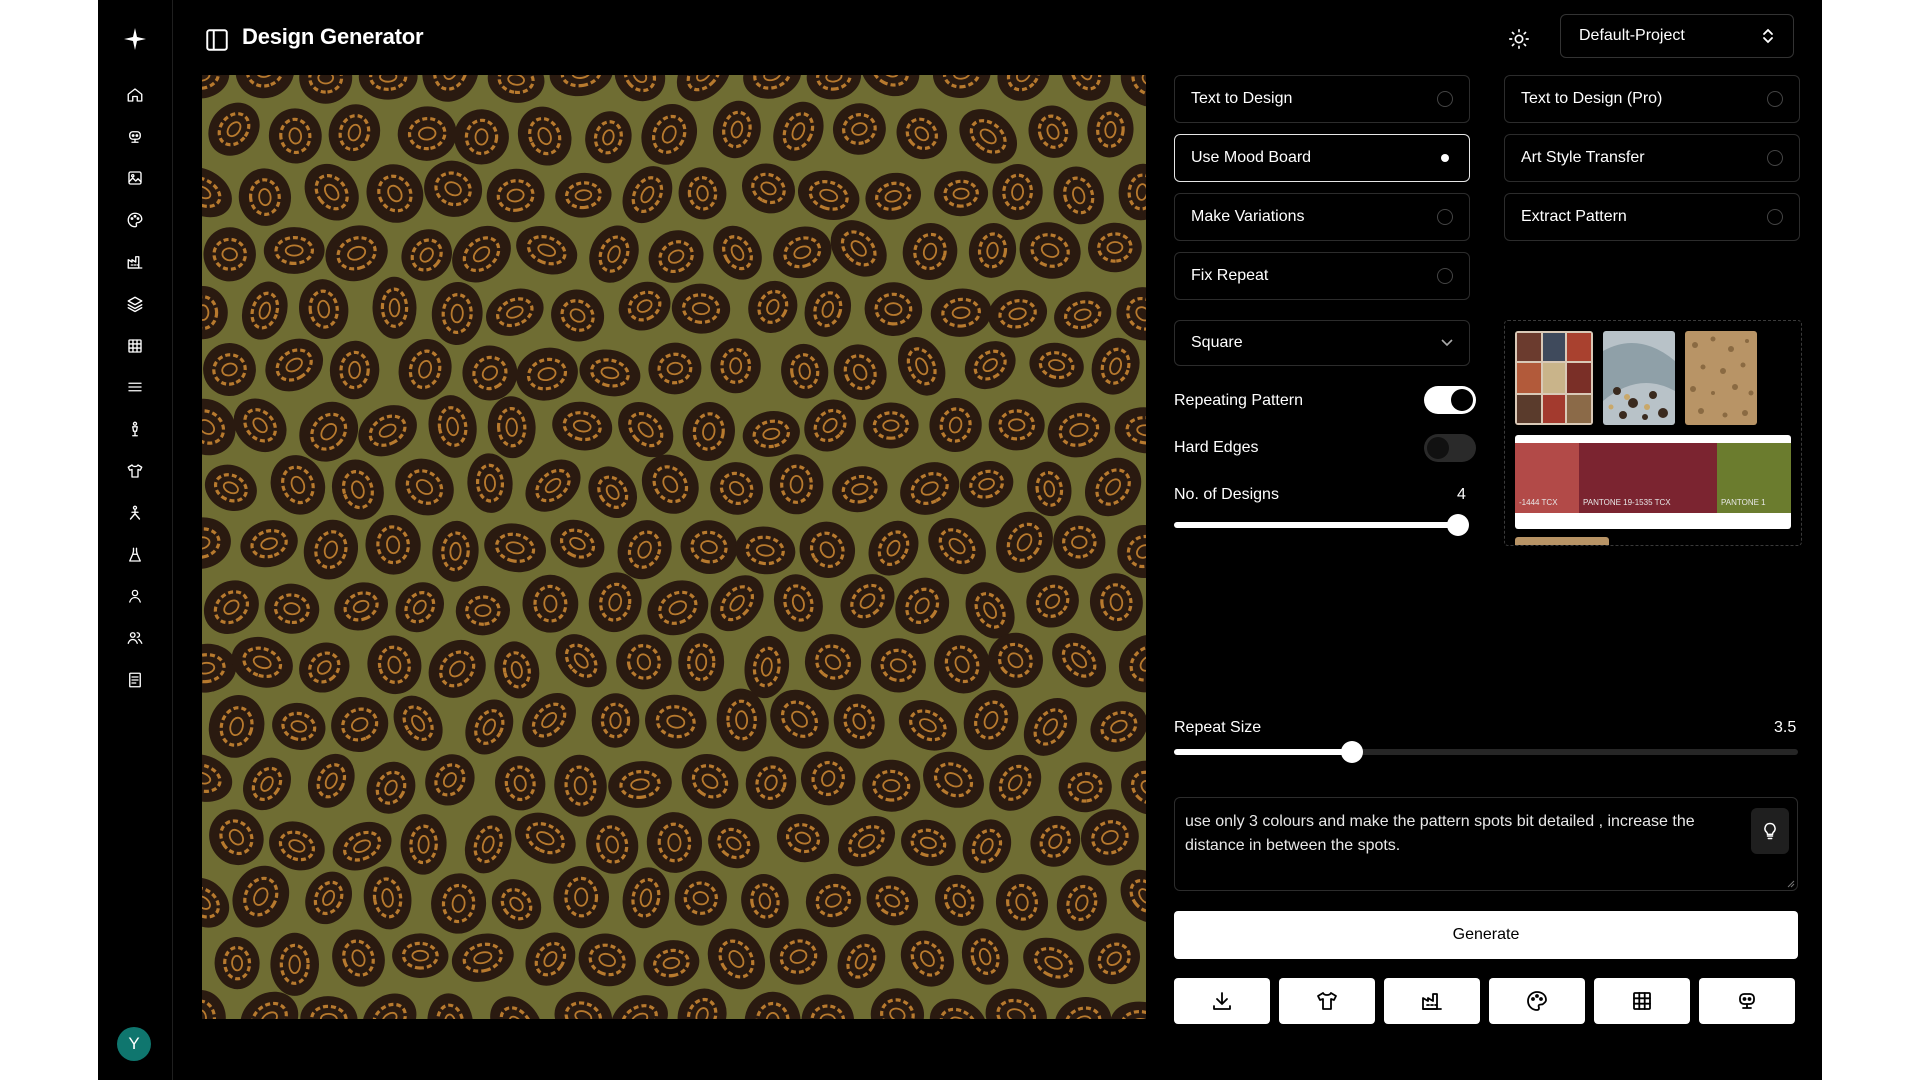 The image size is (1920, 1080). I want to click on home-icon, so click(135, 95).